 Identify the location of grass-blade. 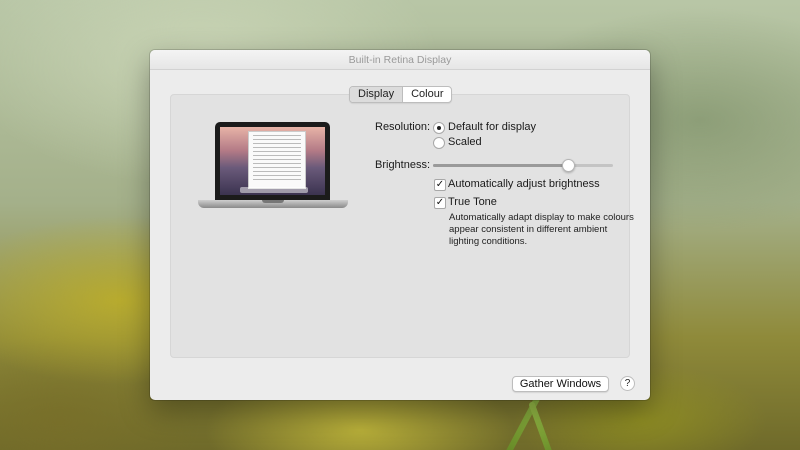
(543, 425).